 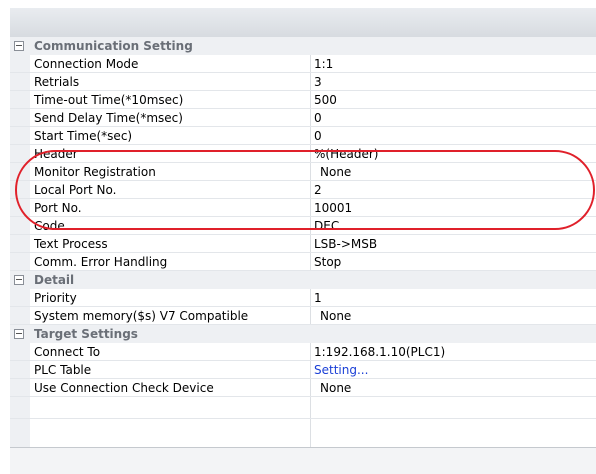 I want to click on property-value: 1, so click(x=318, y=298).